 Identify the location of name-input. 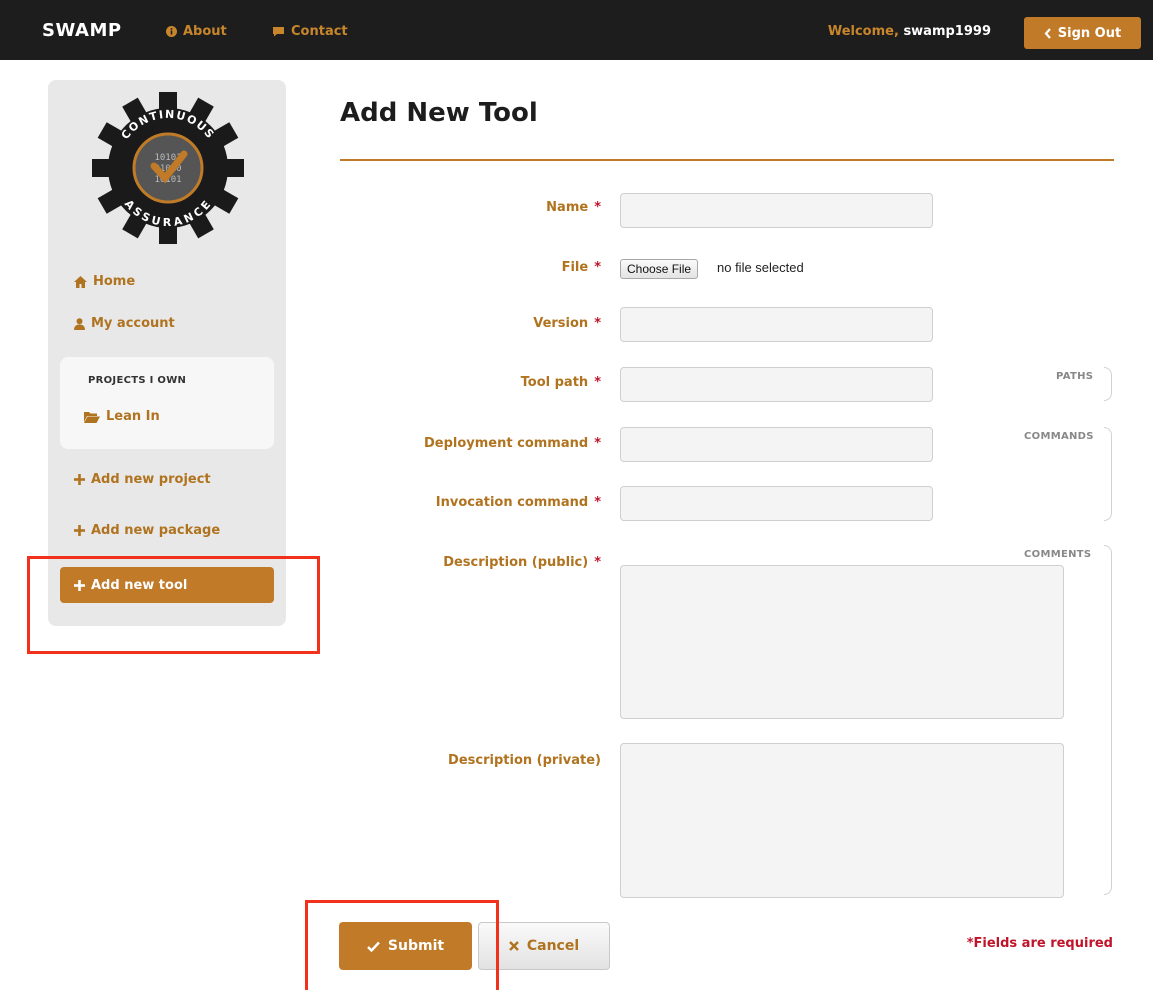
(776, 210).